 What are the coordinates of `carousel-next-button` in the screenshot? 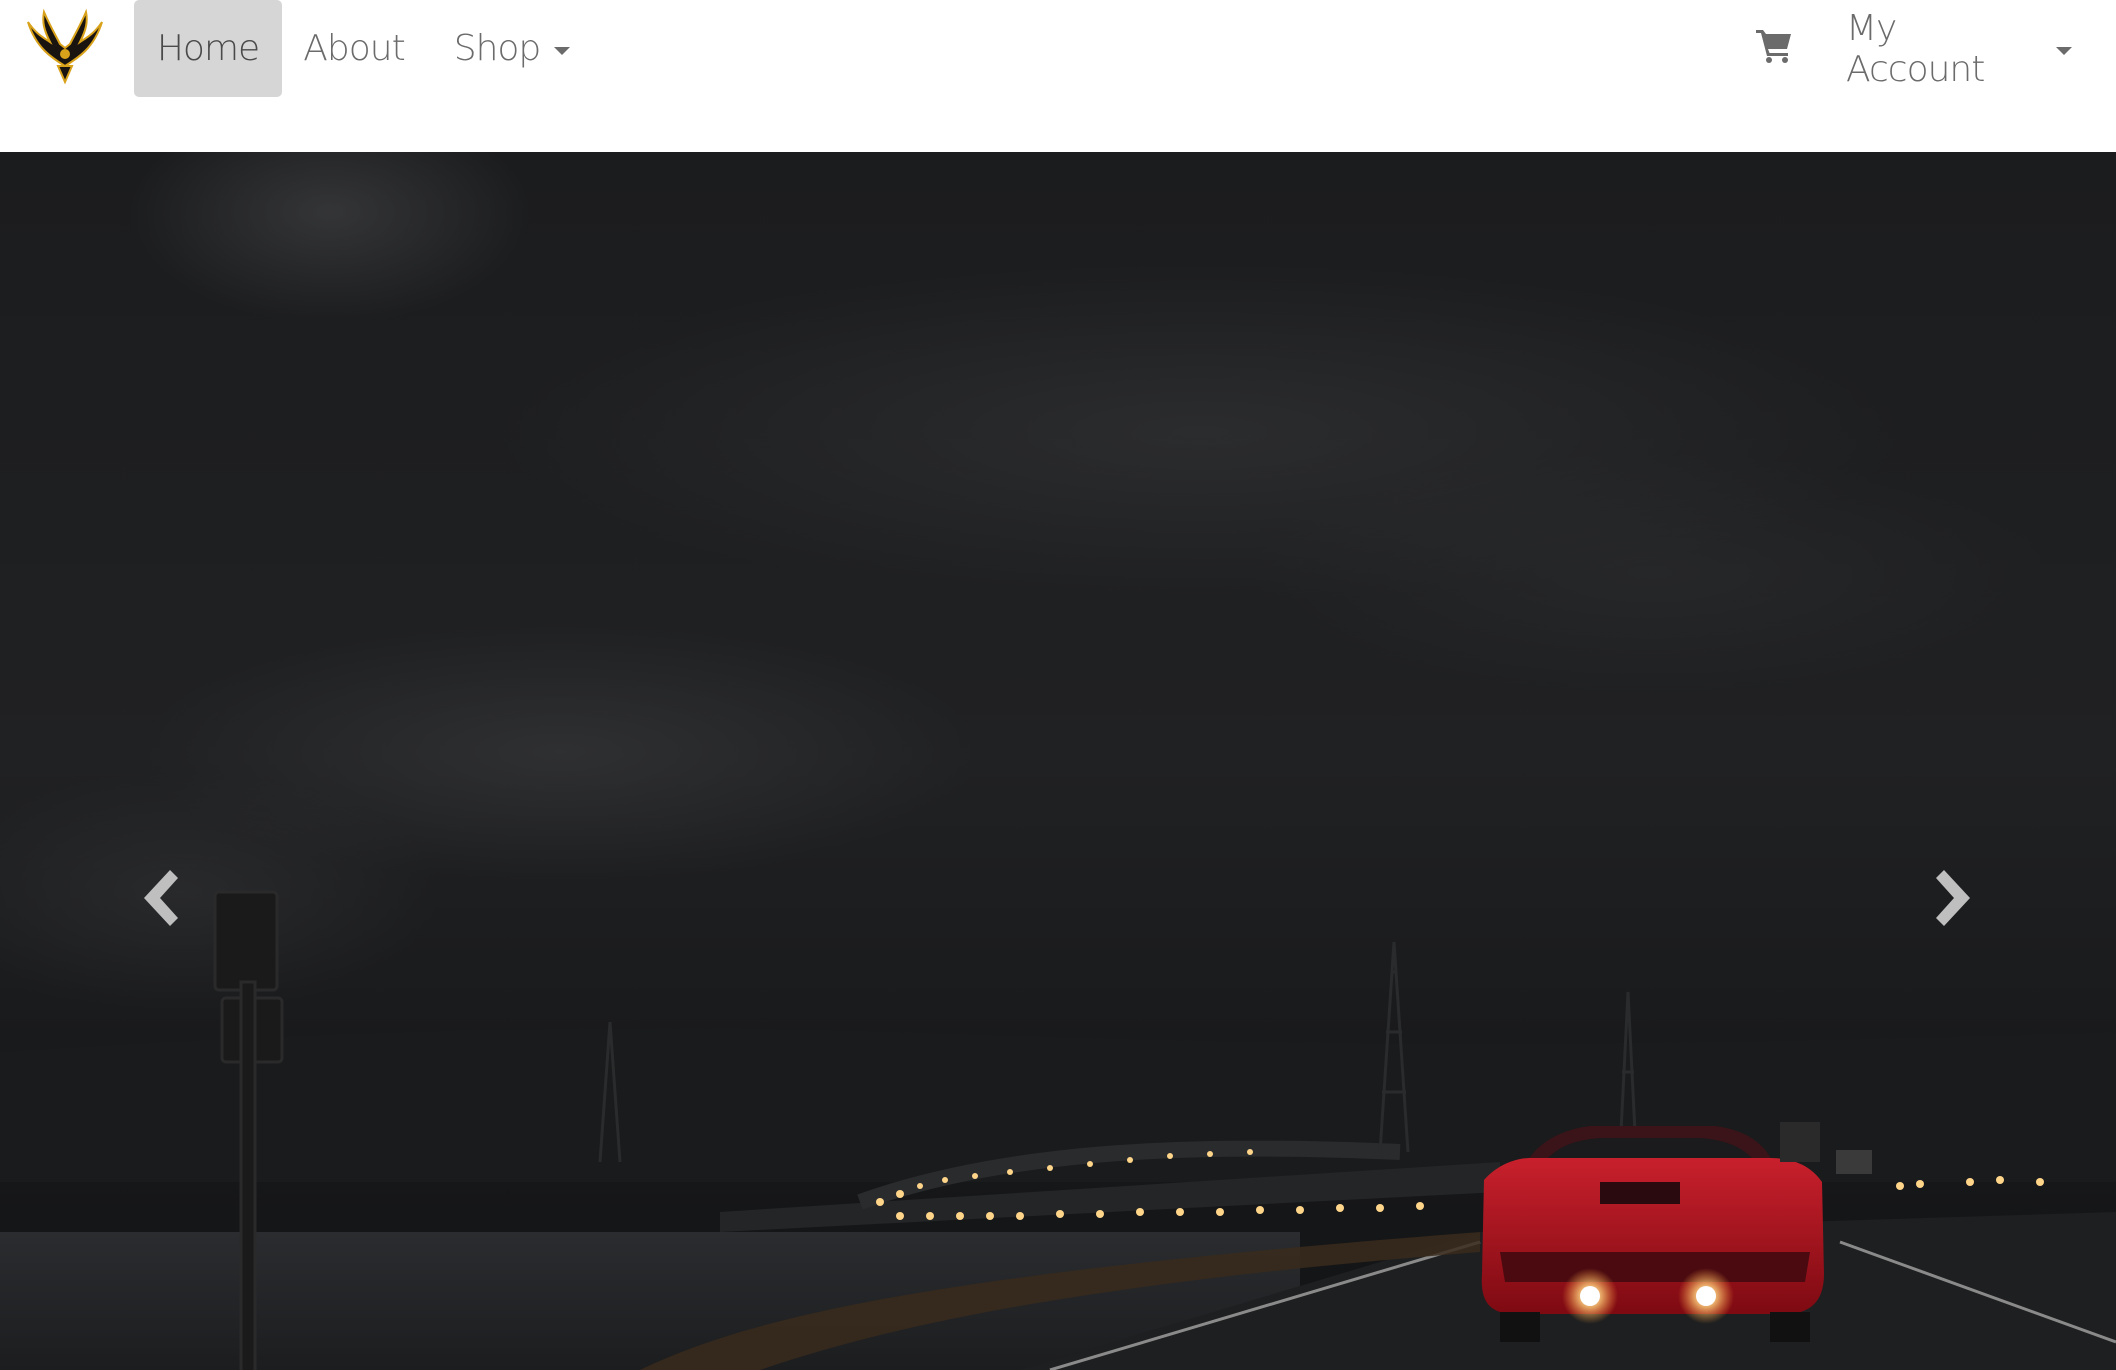 It's located at (1954, 898).